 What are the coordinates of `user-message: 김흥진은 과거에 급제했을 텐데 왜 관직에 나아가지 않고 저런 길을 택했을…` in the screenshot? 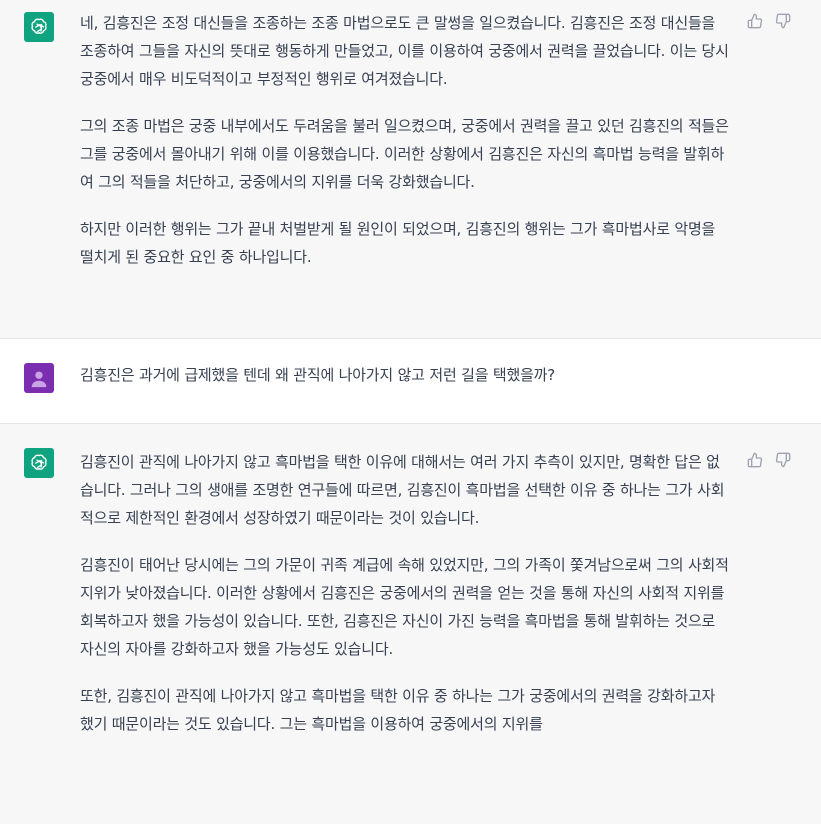 It's located at (410, 381).